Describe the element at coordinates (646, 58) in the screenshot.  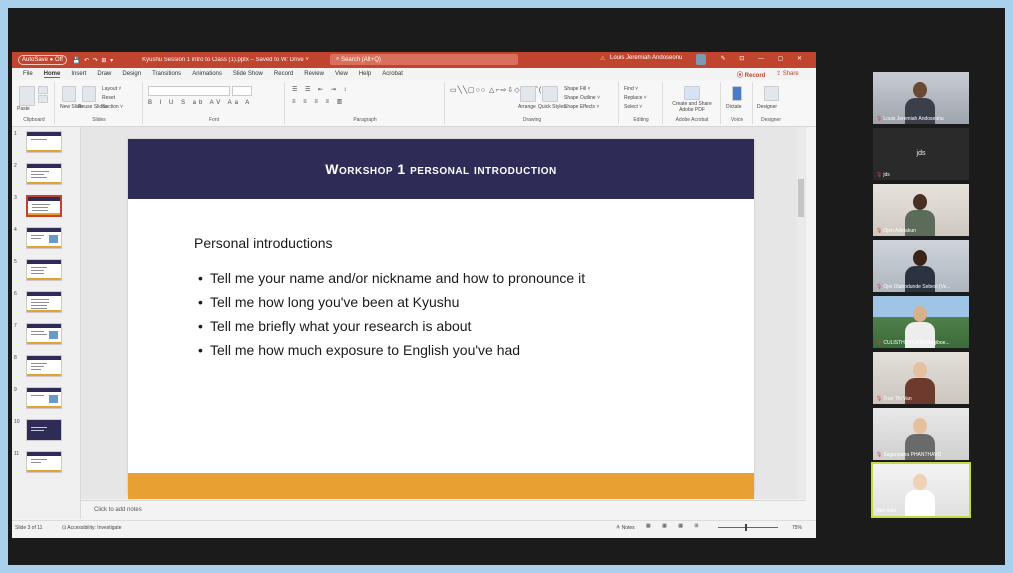
I see `account-name: Louis Jeremiah Andoseonu` at that location.